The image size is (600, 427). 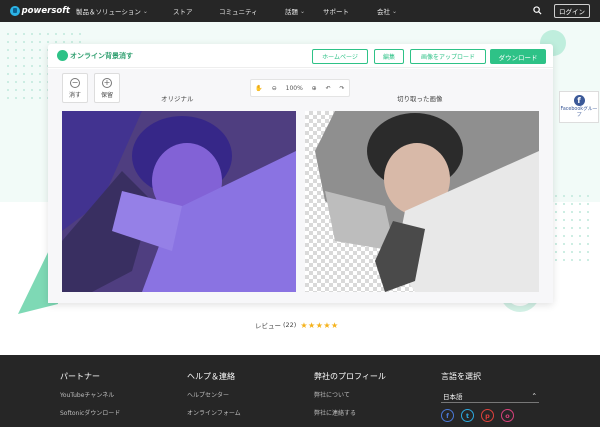 I want to click on footer-link: YouTubeチャンネル, so click(x=90, y=394).